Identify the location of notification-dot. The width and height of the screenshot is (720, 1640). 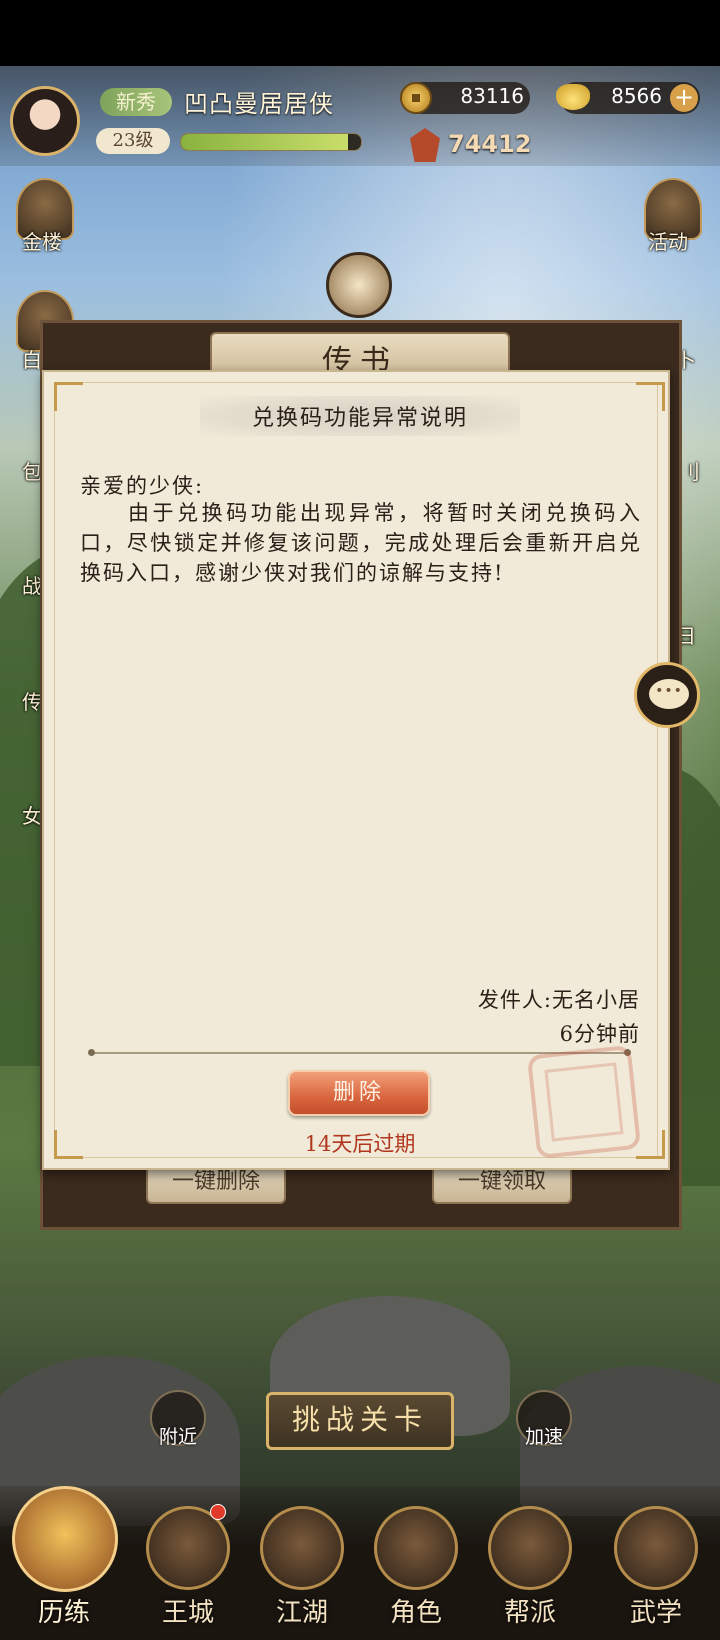
(218, 1512).